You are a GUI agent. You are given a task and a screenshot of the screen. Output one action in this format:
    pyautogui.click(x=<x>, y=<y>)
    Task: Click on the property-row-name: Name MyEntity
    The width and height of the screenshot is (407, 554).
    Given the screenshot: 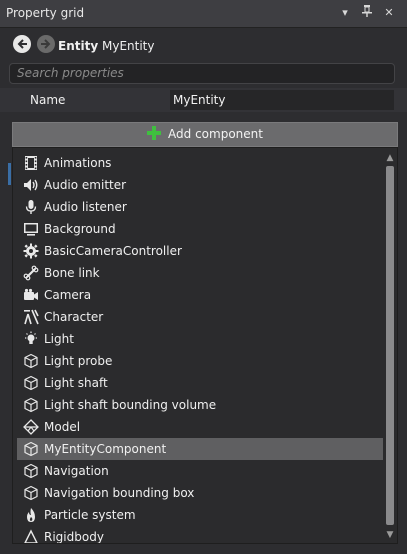 What is the action you would take?
    pyautogui.click(x=203, y=100)
    